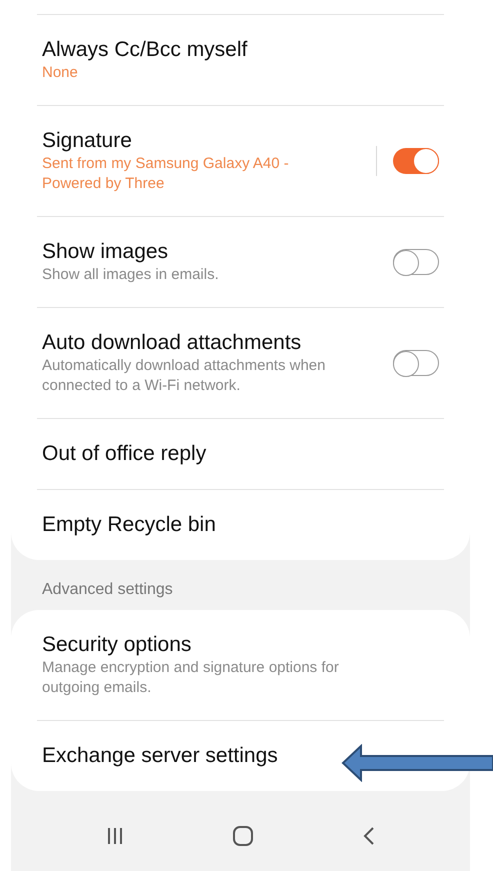  Describe the element at coordinates (240, 525) in the screenshot. I see `settings-row: Empty Recycle bin` at that location.